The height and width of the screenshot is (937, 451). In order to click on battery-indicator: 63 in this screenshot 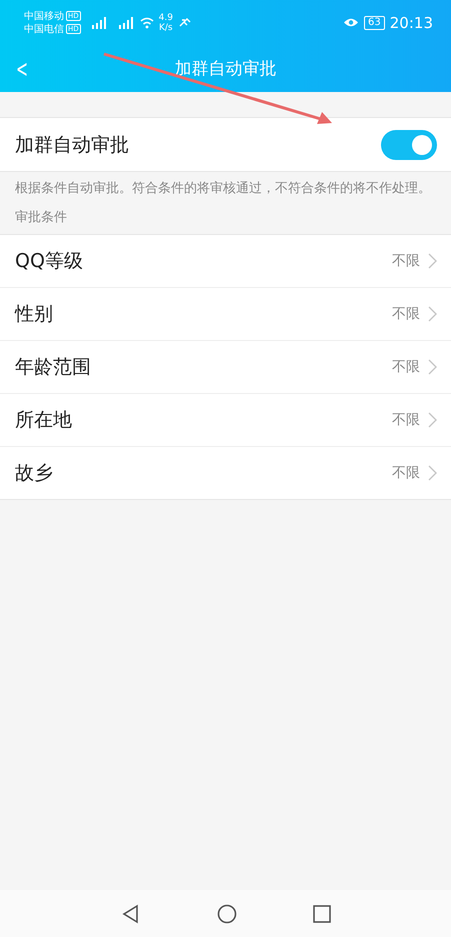, I will do `click(374, 23)`.